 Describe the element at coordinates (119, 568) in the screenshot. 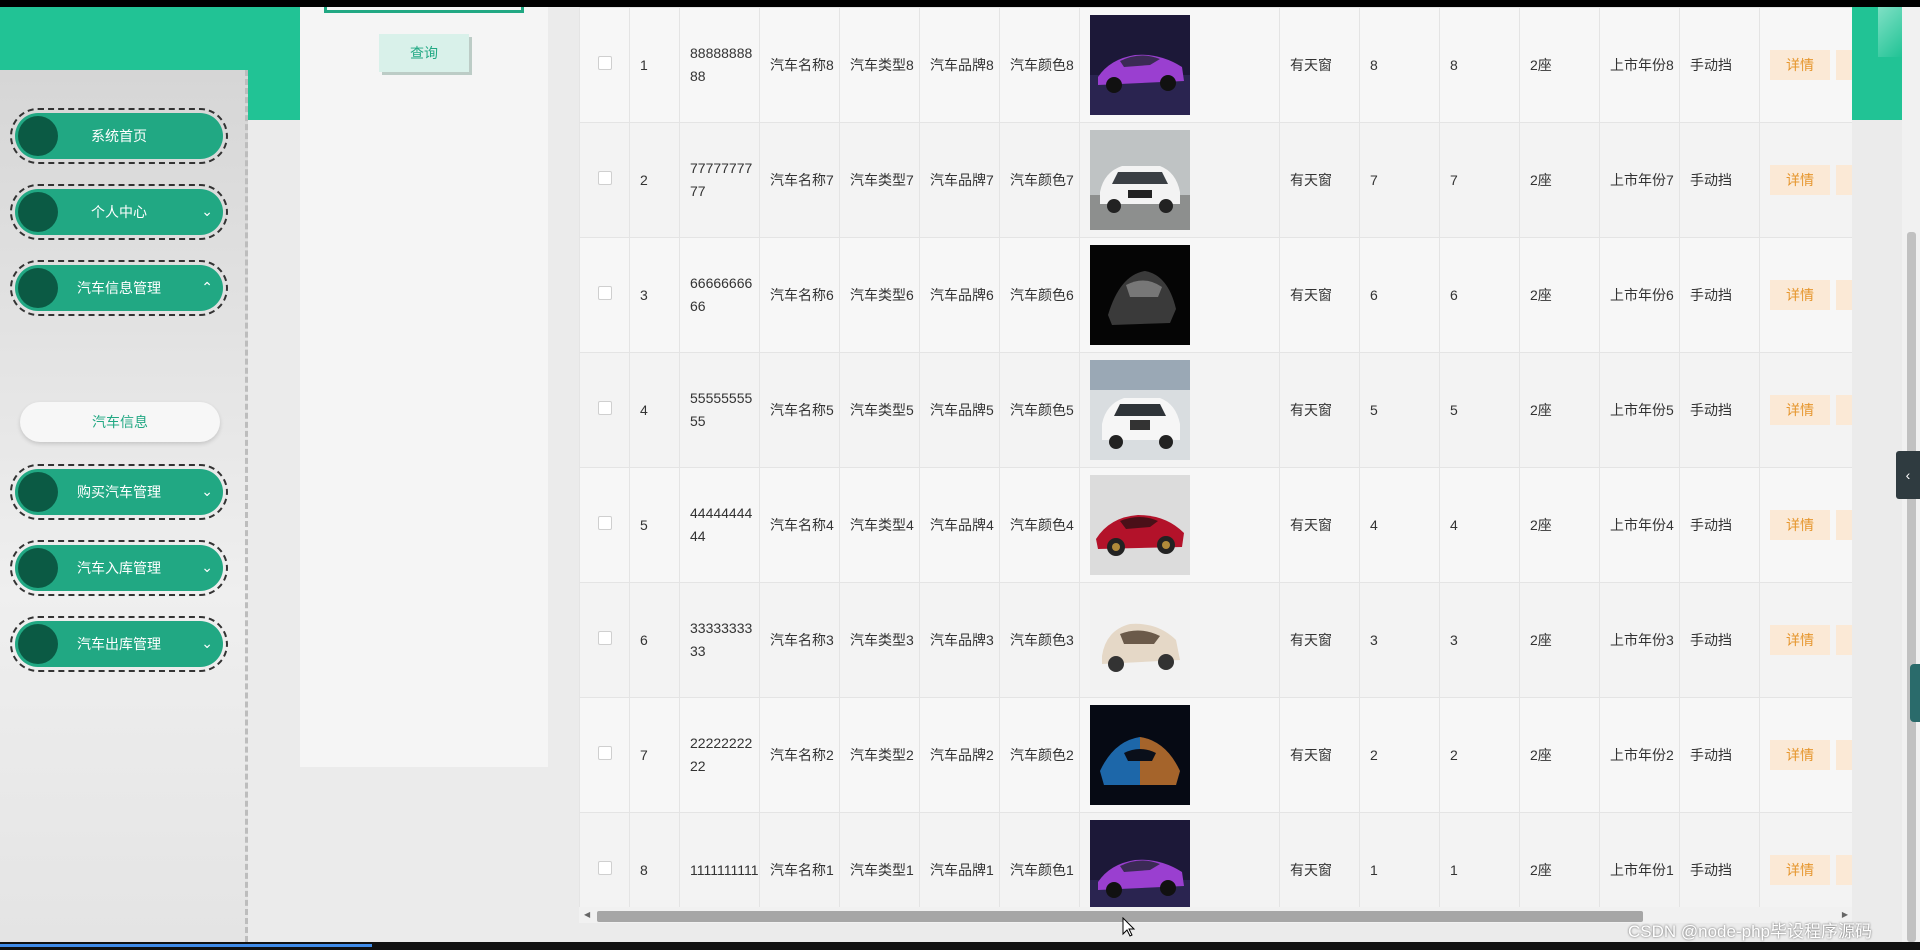

I see `sidebar-item-stock-in-management: 汽车入库管理 ⌄` at that location.